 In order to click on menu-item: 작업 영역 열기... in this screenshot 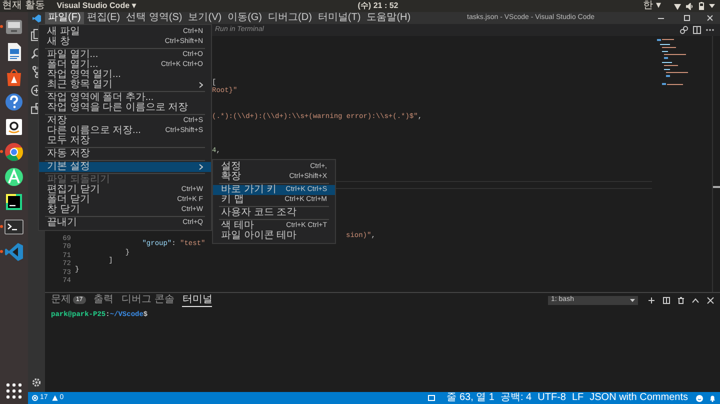, I will do `click(125, 75)`.